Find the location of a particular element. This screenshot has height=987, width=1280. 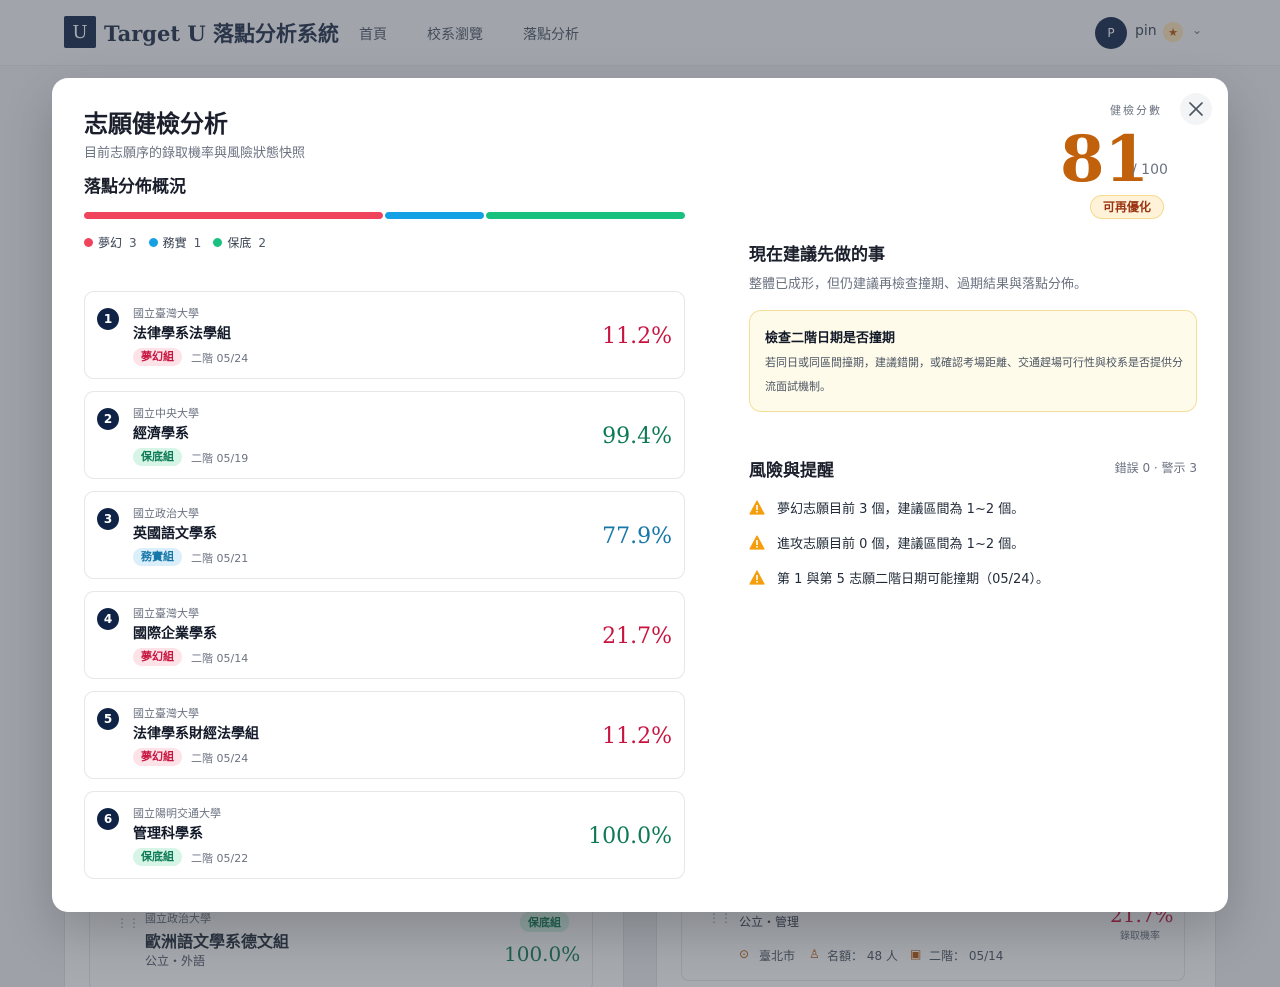

modal-title: 志願健檢分析 is located at coordinates (156, 123).